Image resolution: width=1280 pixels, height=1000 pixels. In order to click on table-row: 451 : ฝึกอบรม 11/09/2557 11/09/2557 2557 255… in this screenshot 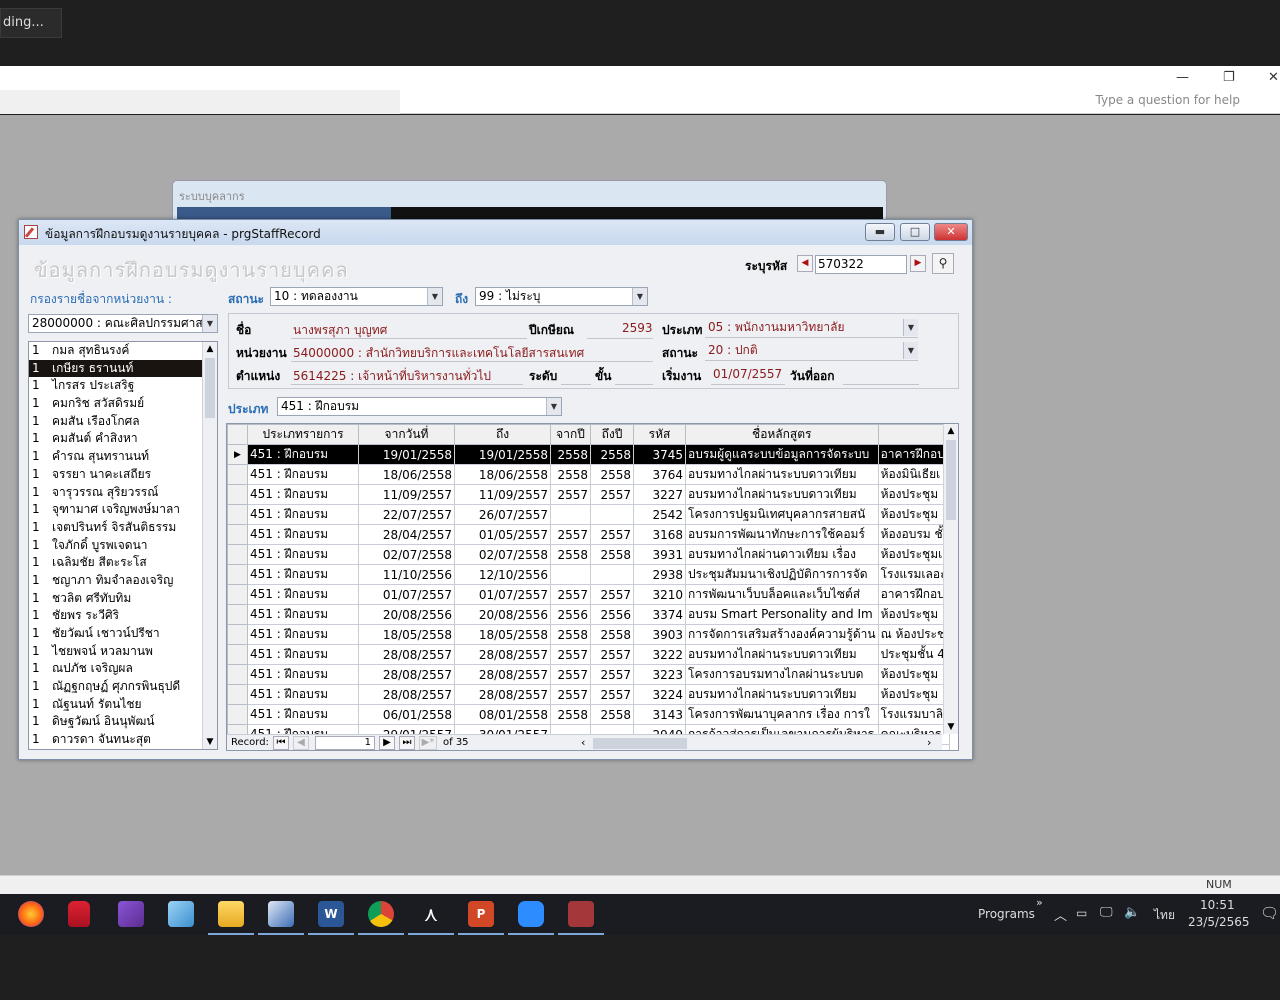, I will do `click(588, 494)`.